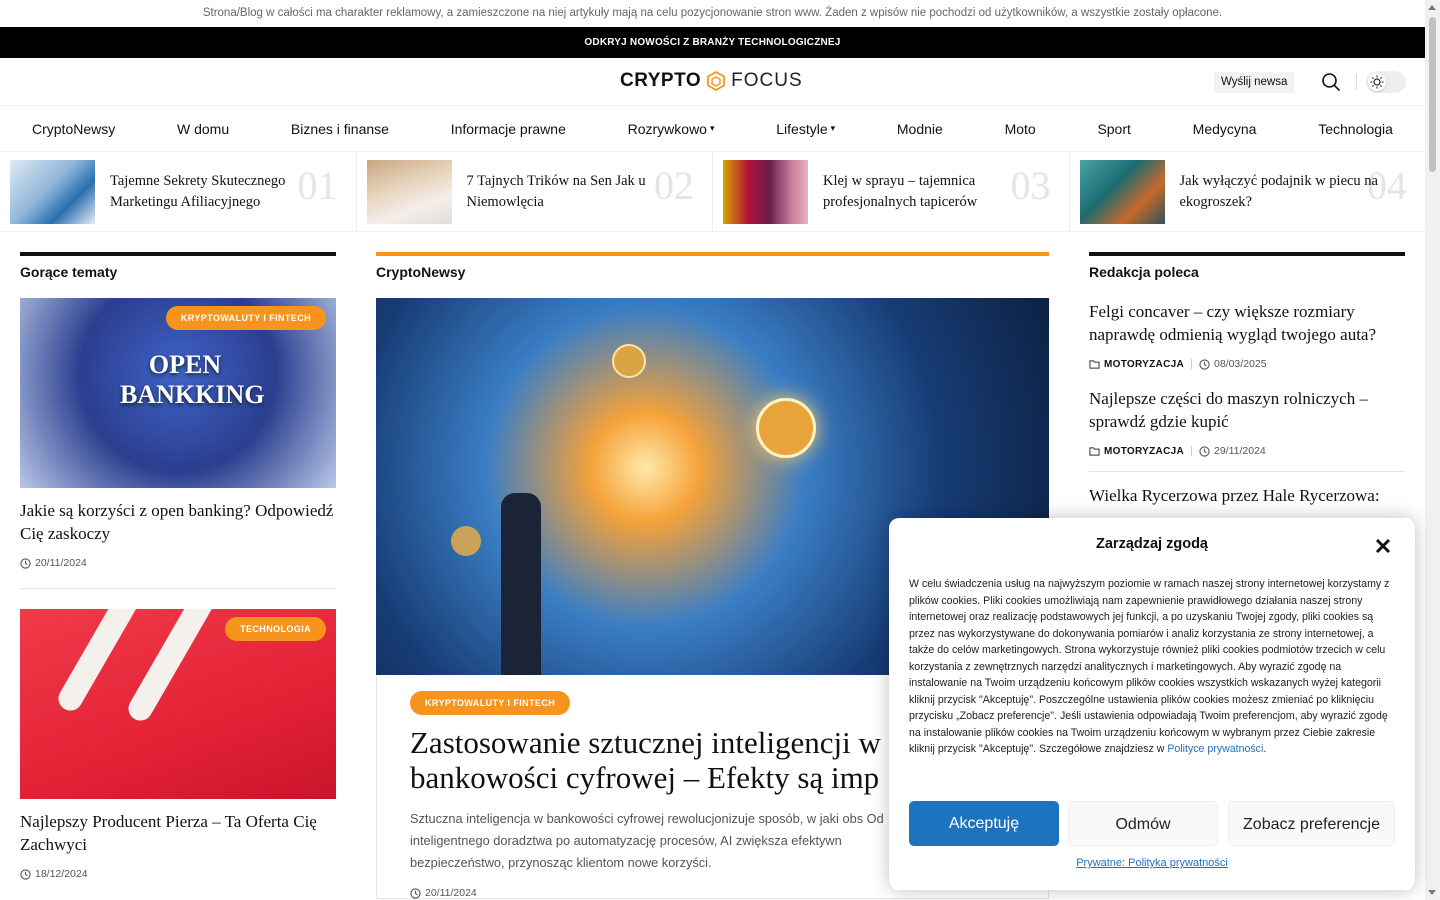 The image size is (1440, 900). I want to click on article-date: 08/03/2025, so click(1240, 364).